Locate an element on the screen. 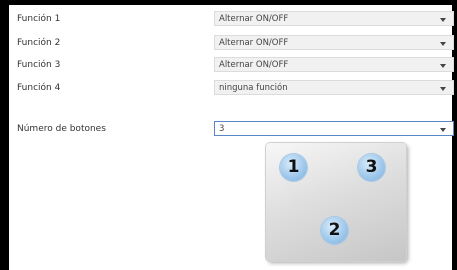 The width and height of the screenshot is (457, 270). function-2-value: Alternar ON/OFF is located at coordinates (254, 43).